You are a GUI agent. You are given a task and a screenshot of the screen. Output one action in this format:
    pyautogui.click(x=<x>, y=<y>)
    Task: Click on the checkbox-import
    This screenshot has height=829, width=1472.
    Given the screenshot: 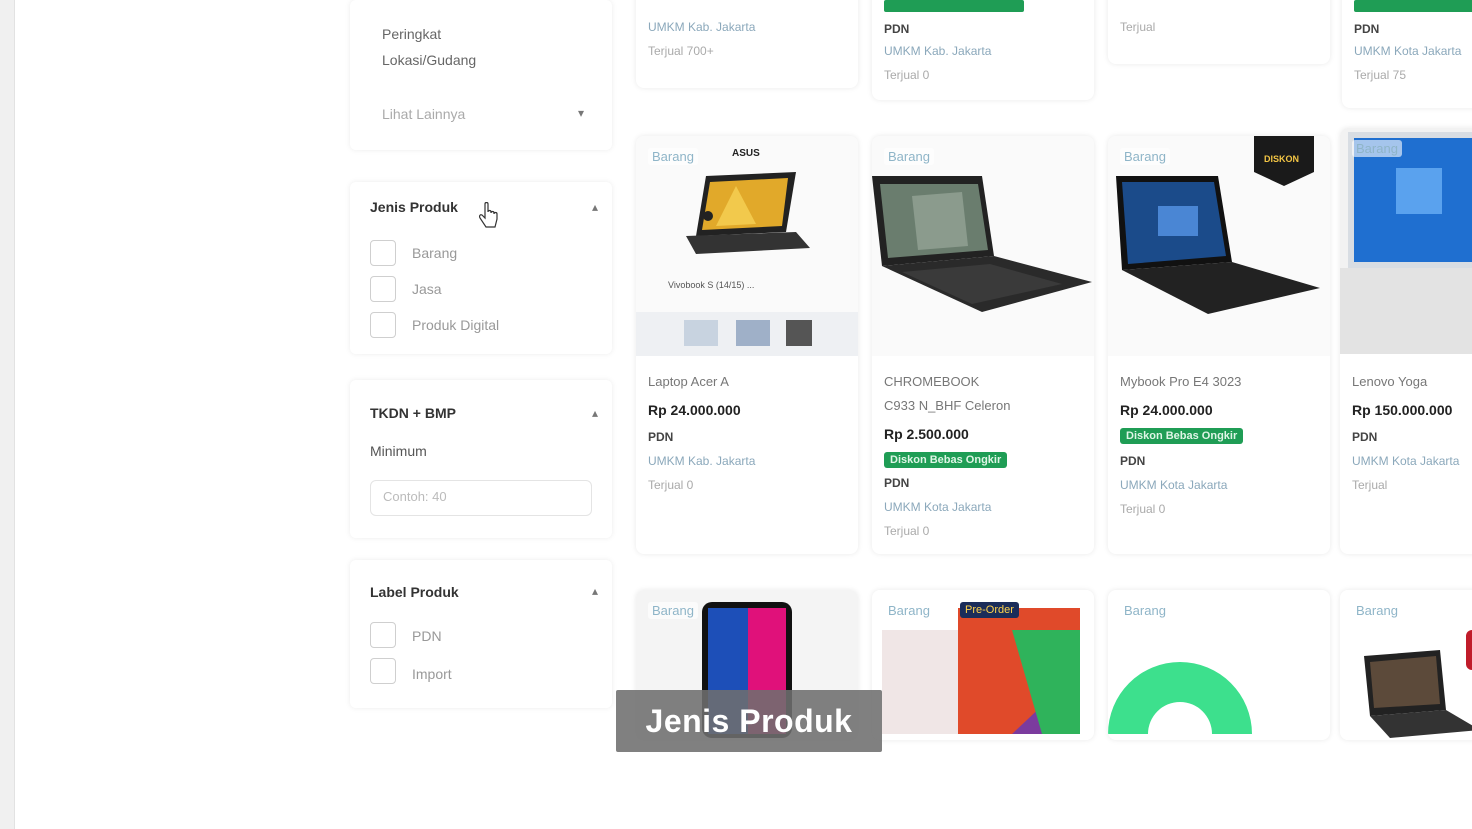 What is the action you would take?
    pyautogui.click(x=383, y=671)
    